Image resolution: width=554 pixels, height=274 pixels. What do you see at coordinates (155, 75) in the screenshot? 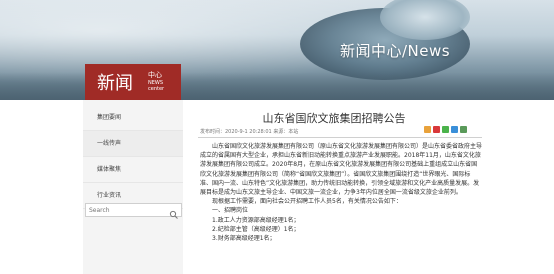
I see `badge-cn-text: 中心` at bounding box center [155, 75].